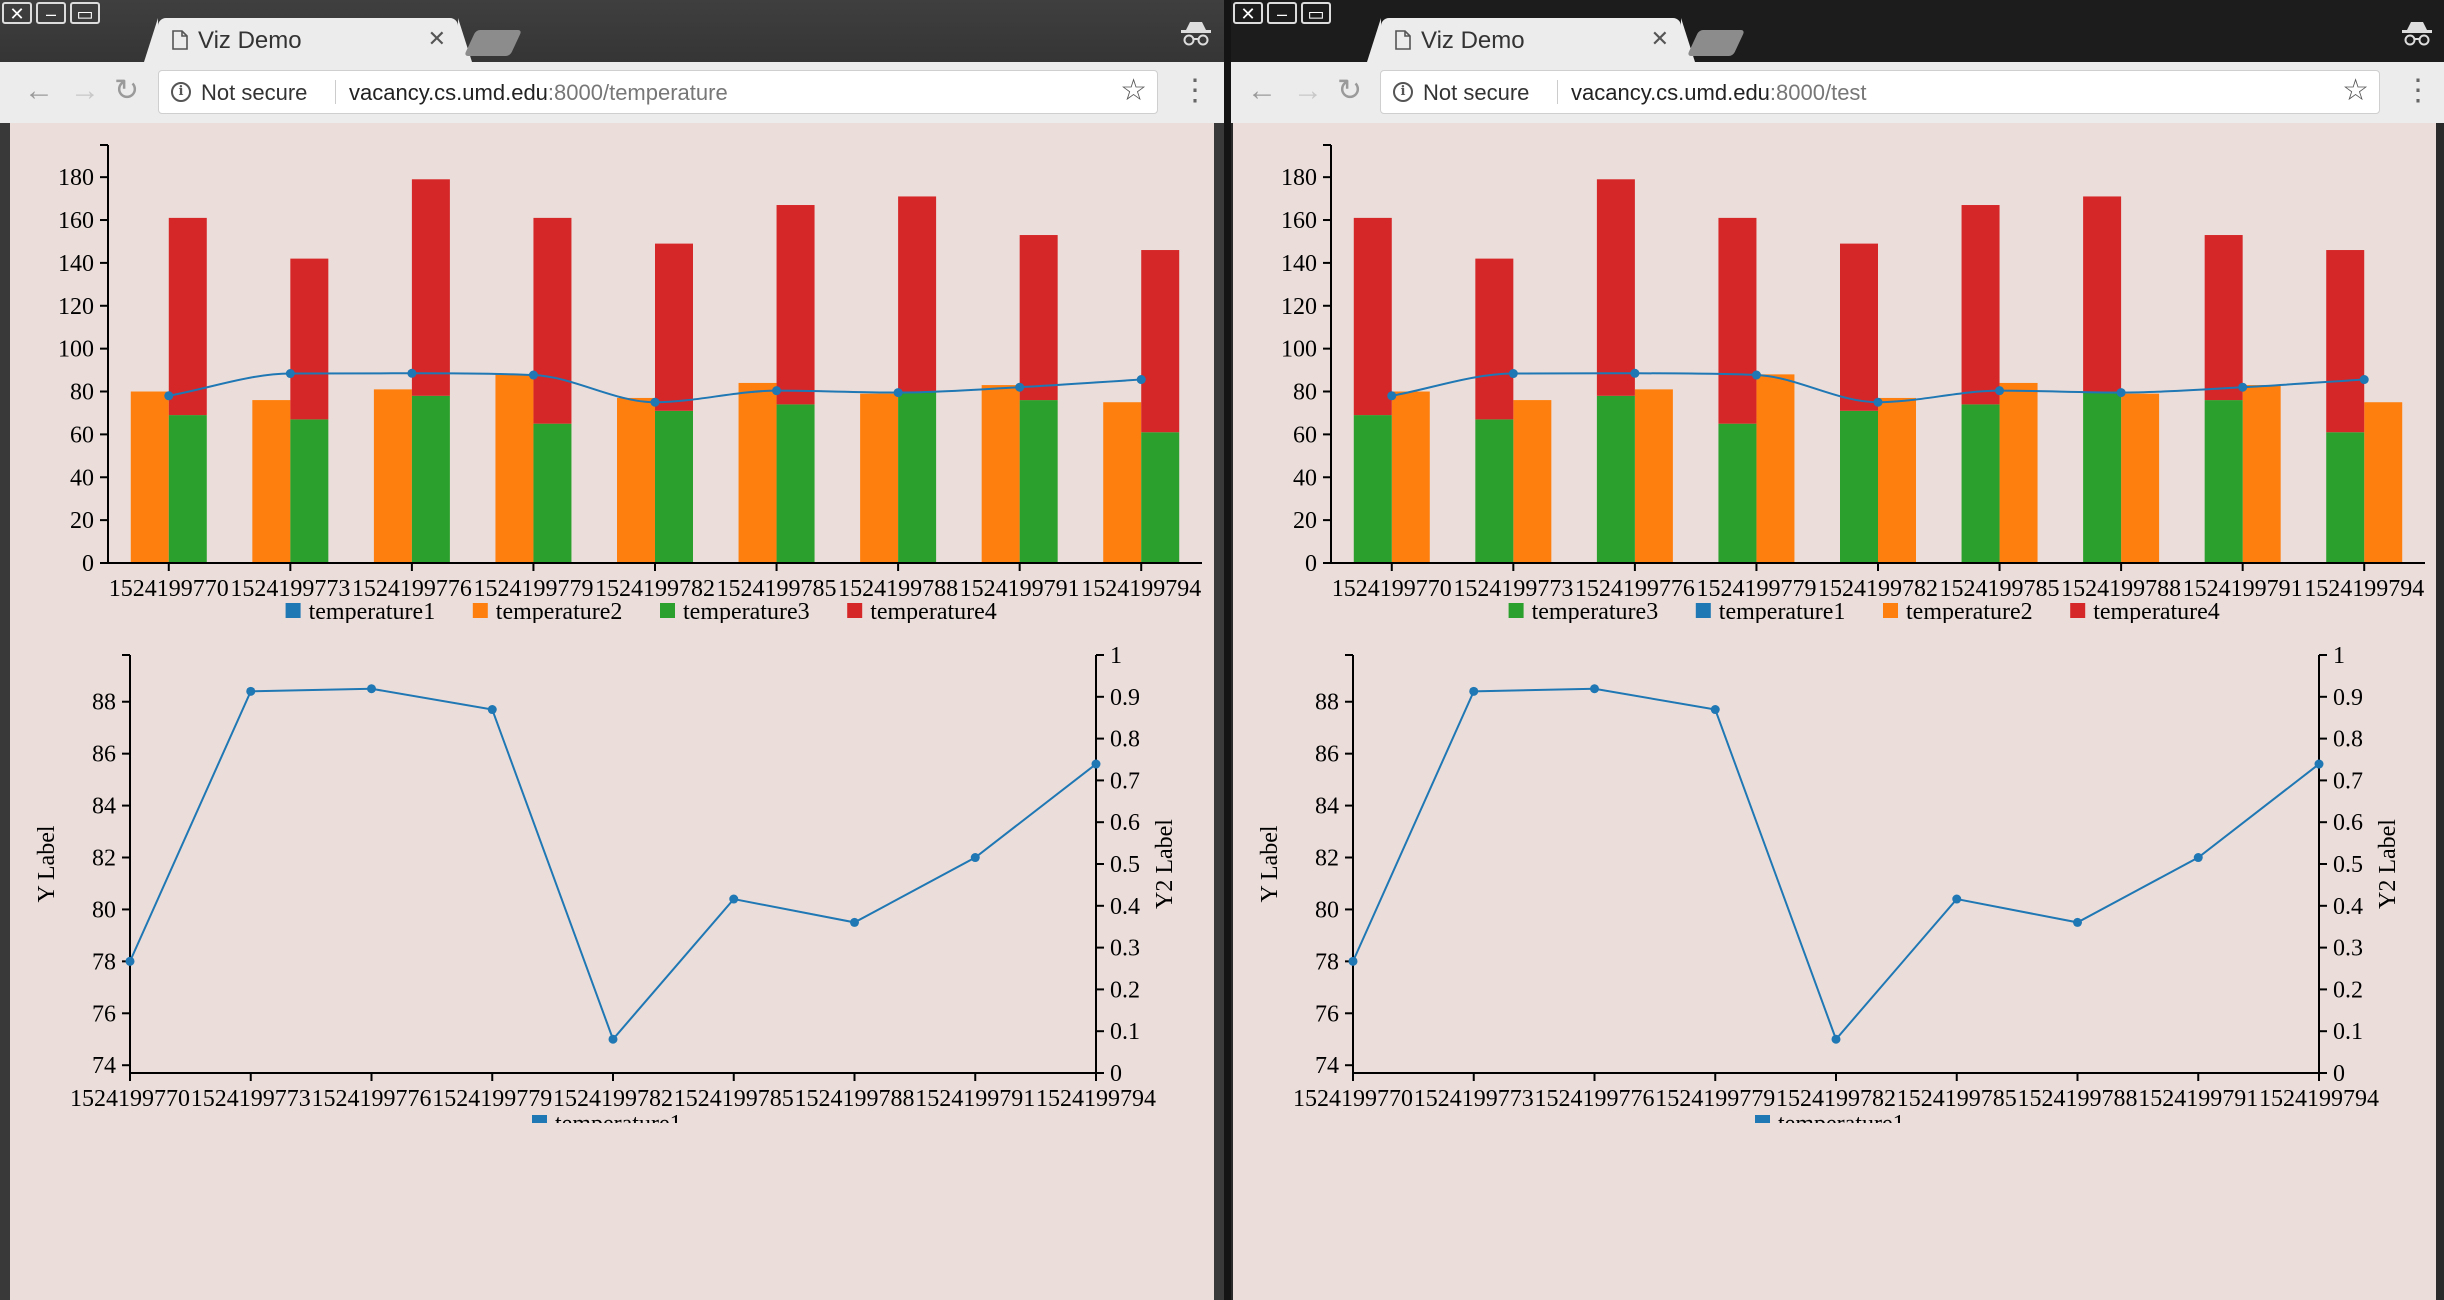  I want to click on y-tick-label: 100, so click(76, 350).